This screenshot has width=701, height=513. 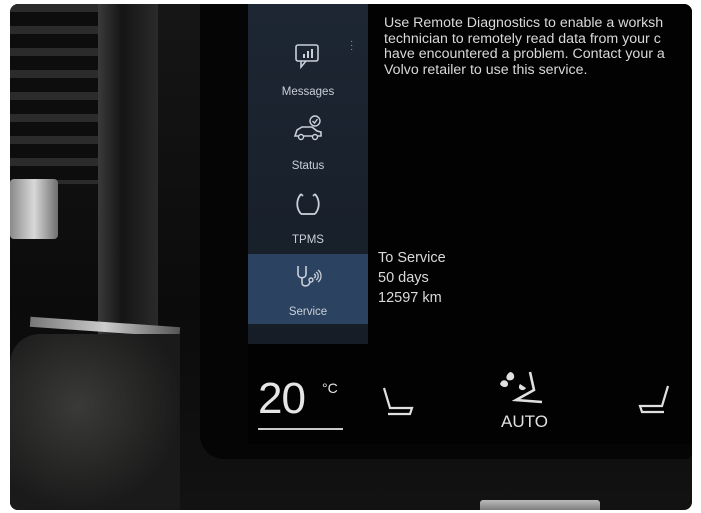 I want to click on sidebar: · · · Messages Status TPMS Service, so click(x=308, y=174).